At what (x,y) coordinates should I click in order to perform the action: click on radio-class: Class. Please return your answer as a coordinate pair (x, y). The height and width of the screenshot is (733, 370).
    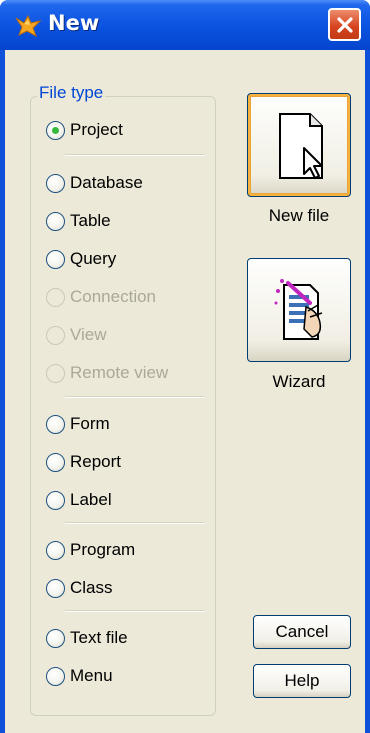
    Looking at the image, I should click on (79, 588).